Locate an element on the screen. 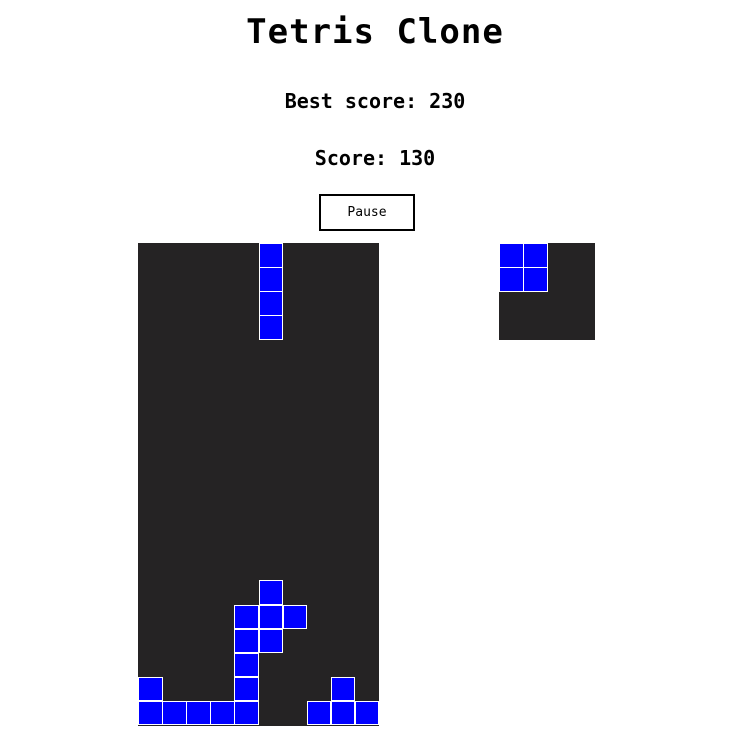  score-text: Score: 130 is located at coordinates (375, 158).